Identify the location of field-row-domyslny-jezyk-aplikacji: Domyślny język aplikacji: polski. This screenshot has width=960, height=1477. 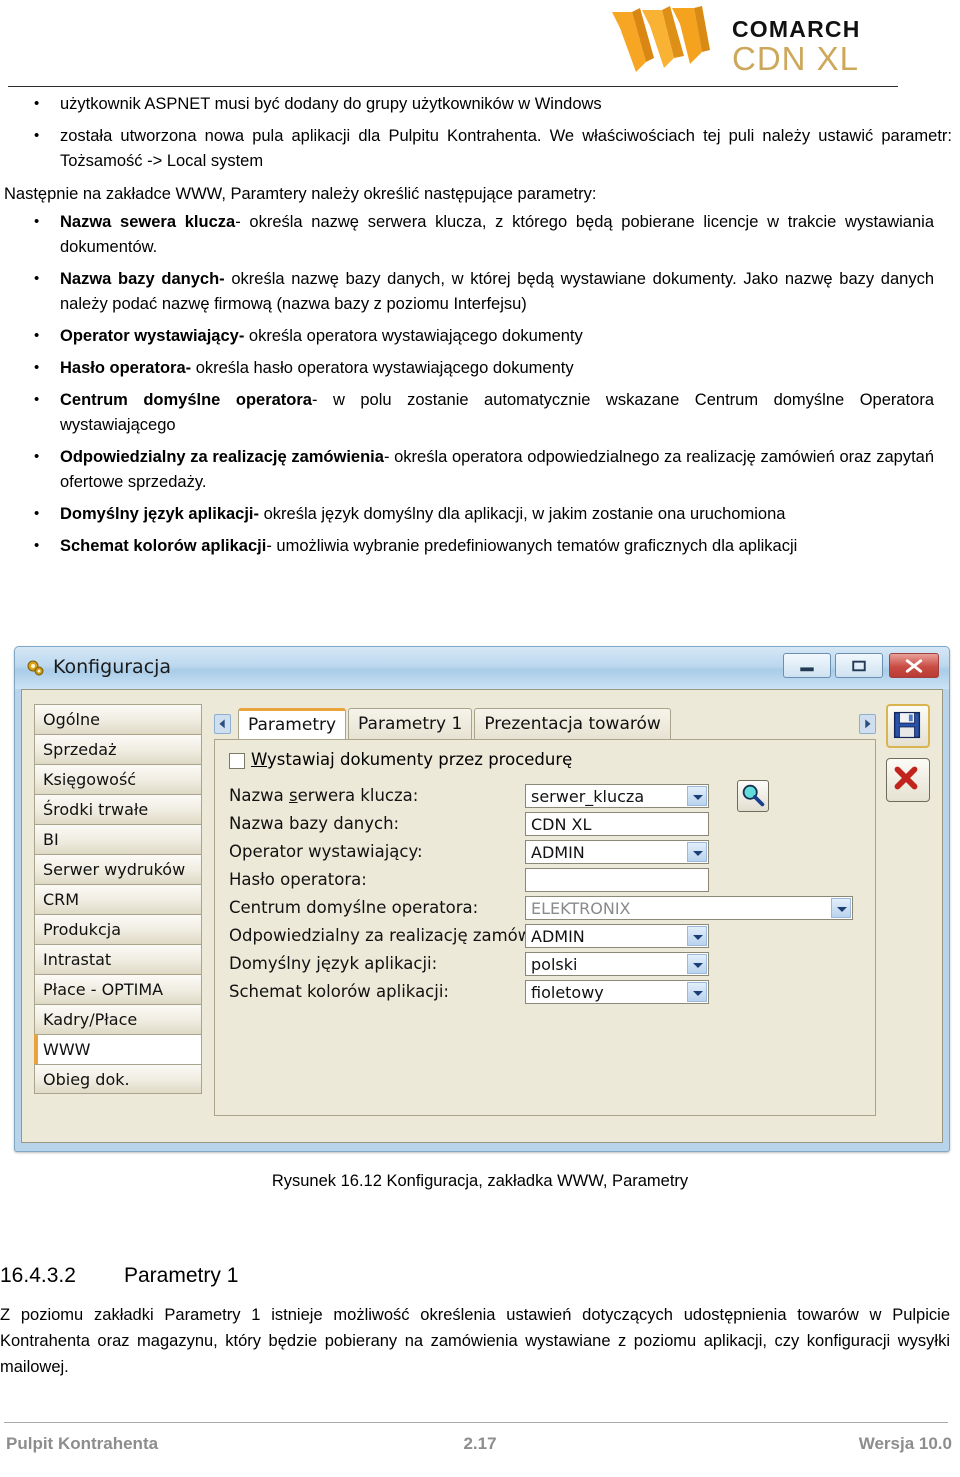
(545, 965).